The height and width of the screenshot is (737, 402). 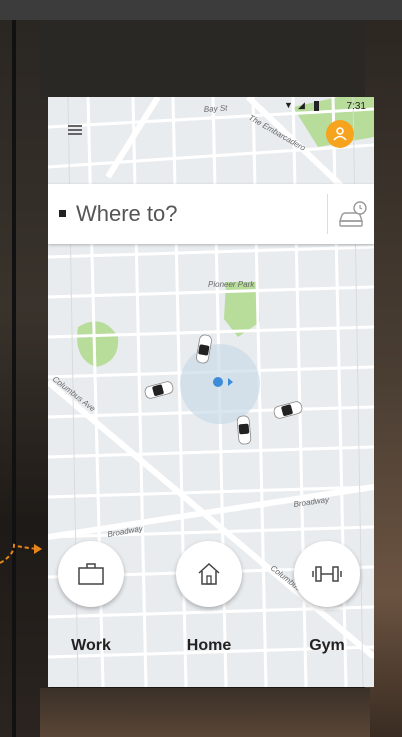 I want to click on work-shortcut-button, so click(x=91, y=574).